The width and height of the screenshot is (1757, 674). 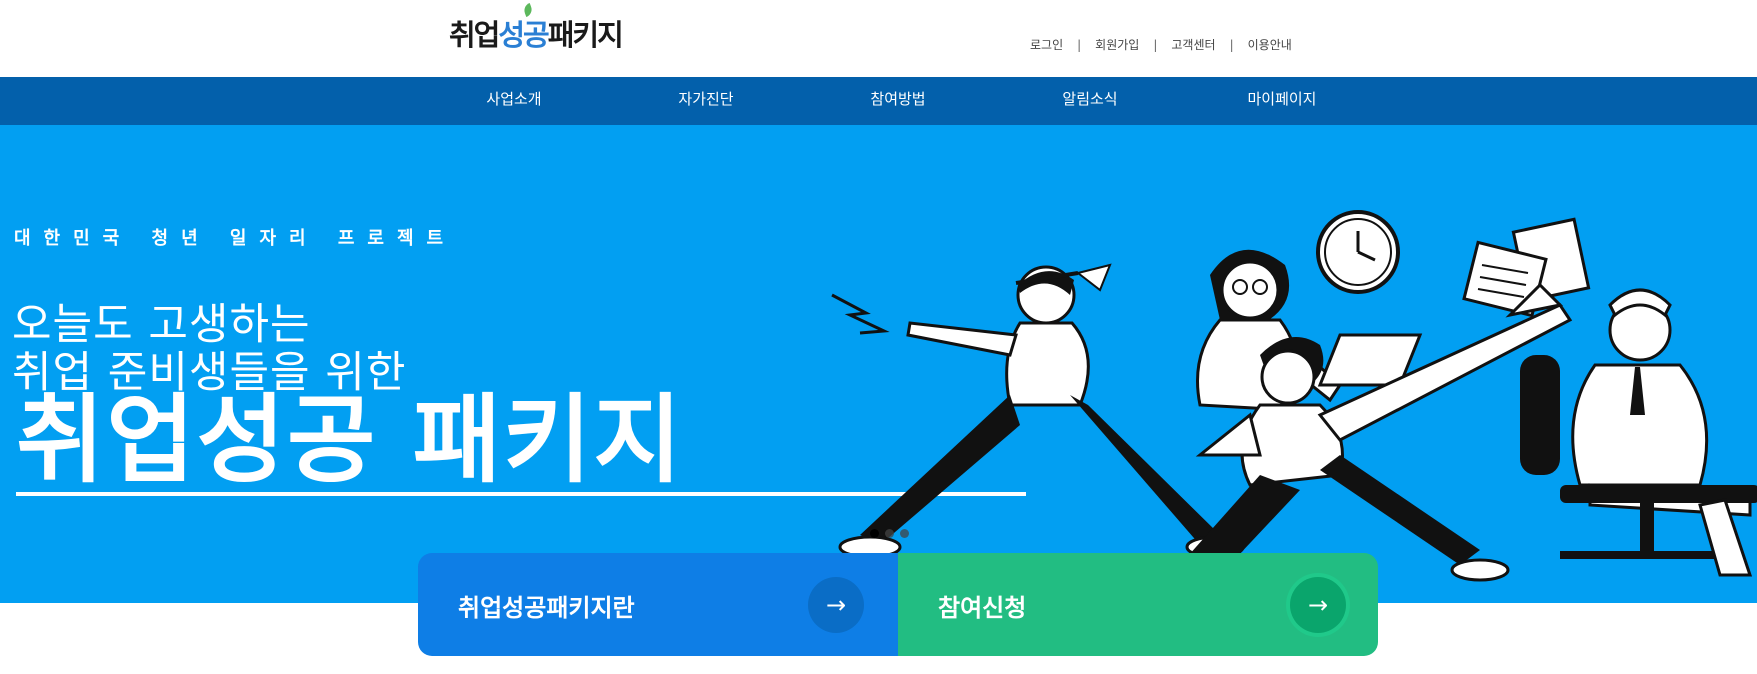 I want to click on apply-participation-button: 참여신청 →, so click(x=1138, y=604).